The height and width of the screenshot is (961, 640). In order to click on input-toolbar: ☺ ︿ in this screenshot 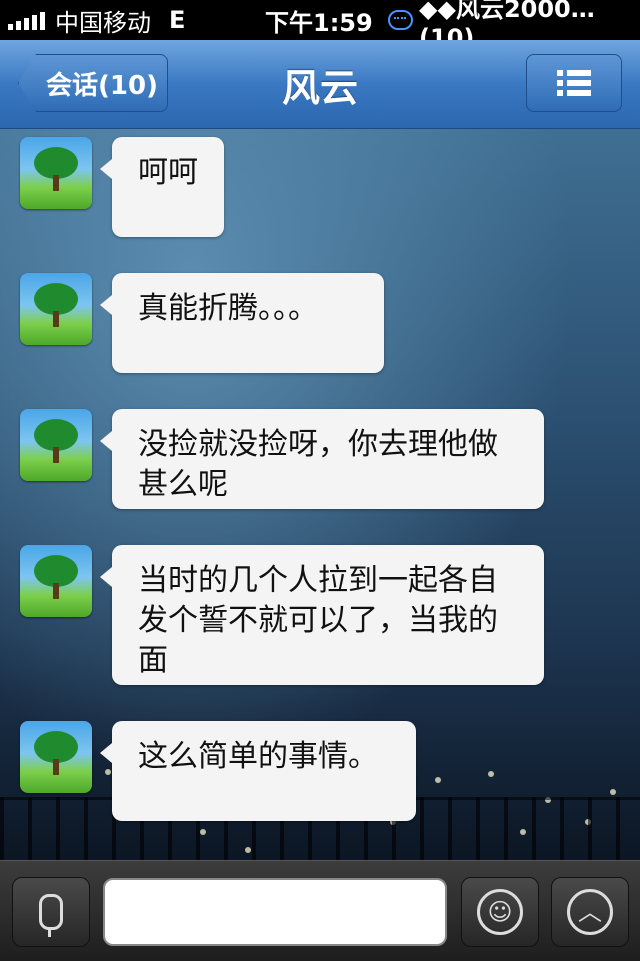, I will do `click(320, 910)`.